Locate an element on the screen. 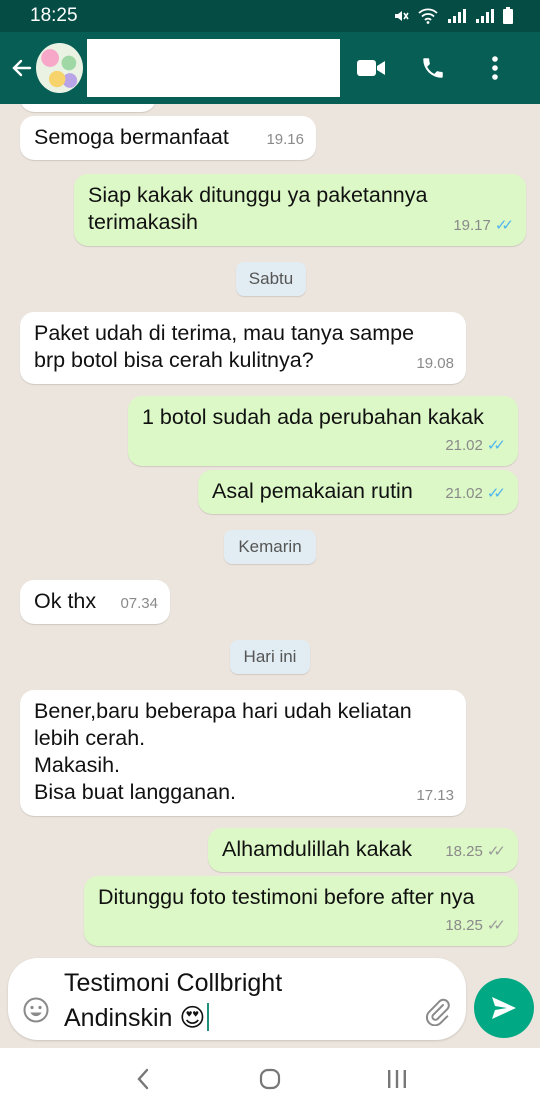 Image resolution: width=540 pixels, height=1110 pixels. phone-icon is located at coordinates (433, 68).